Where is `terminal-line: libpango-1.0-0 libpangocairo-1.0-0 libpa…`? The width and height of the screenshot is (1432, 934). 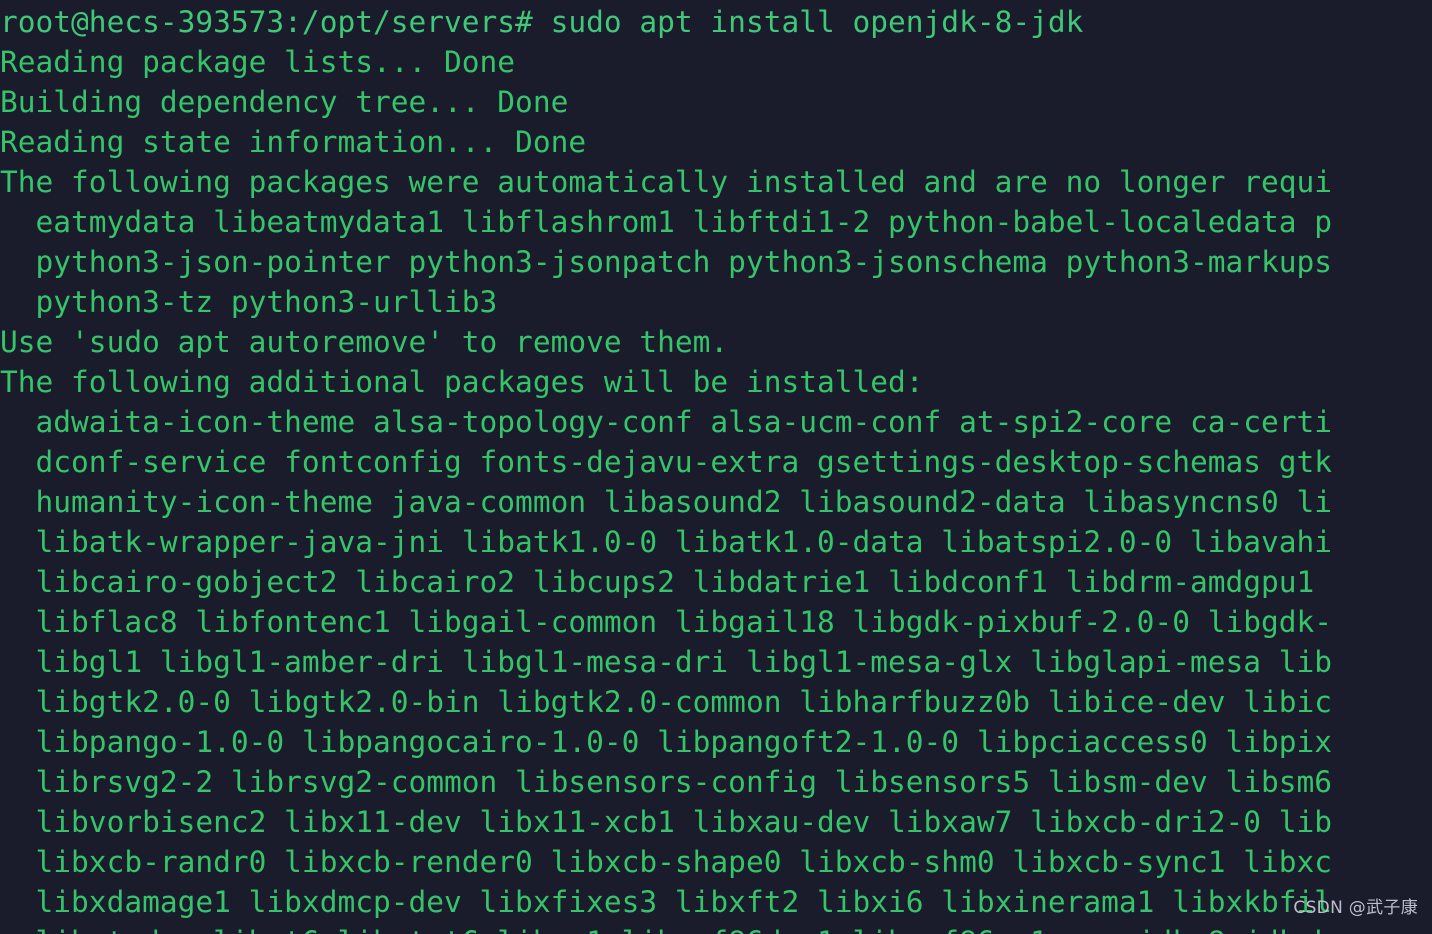 terminal-line: libpango-1.0-0 libpangocairo-1.0-0 libpa… is located at coordinates (666, 742).